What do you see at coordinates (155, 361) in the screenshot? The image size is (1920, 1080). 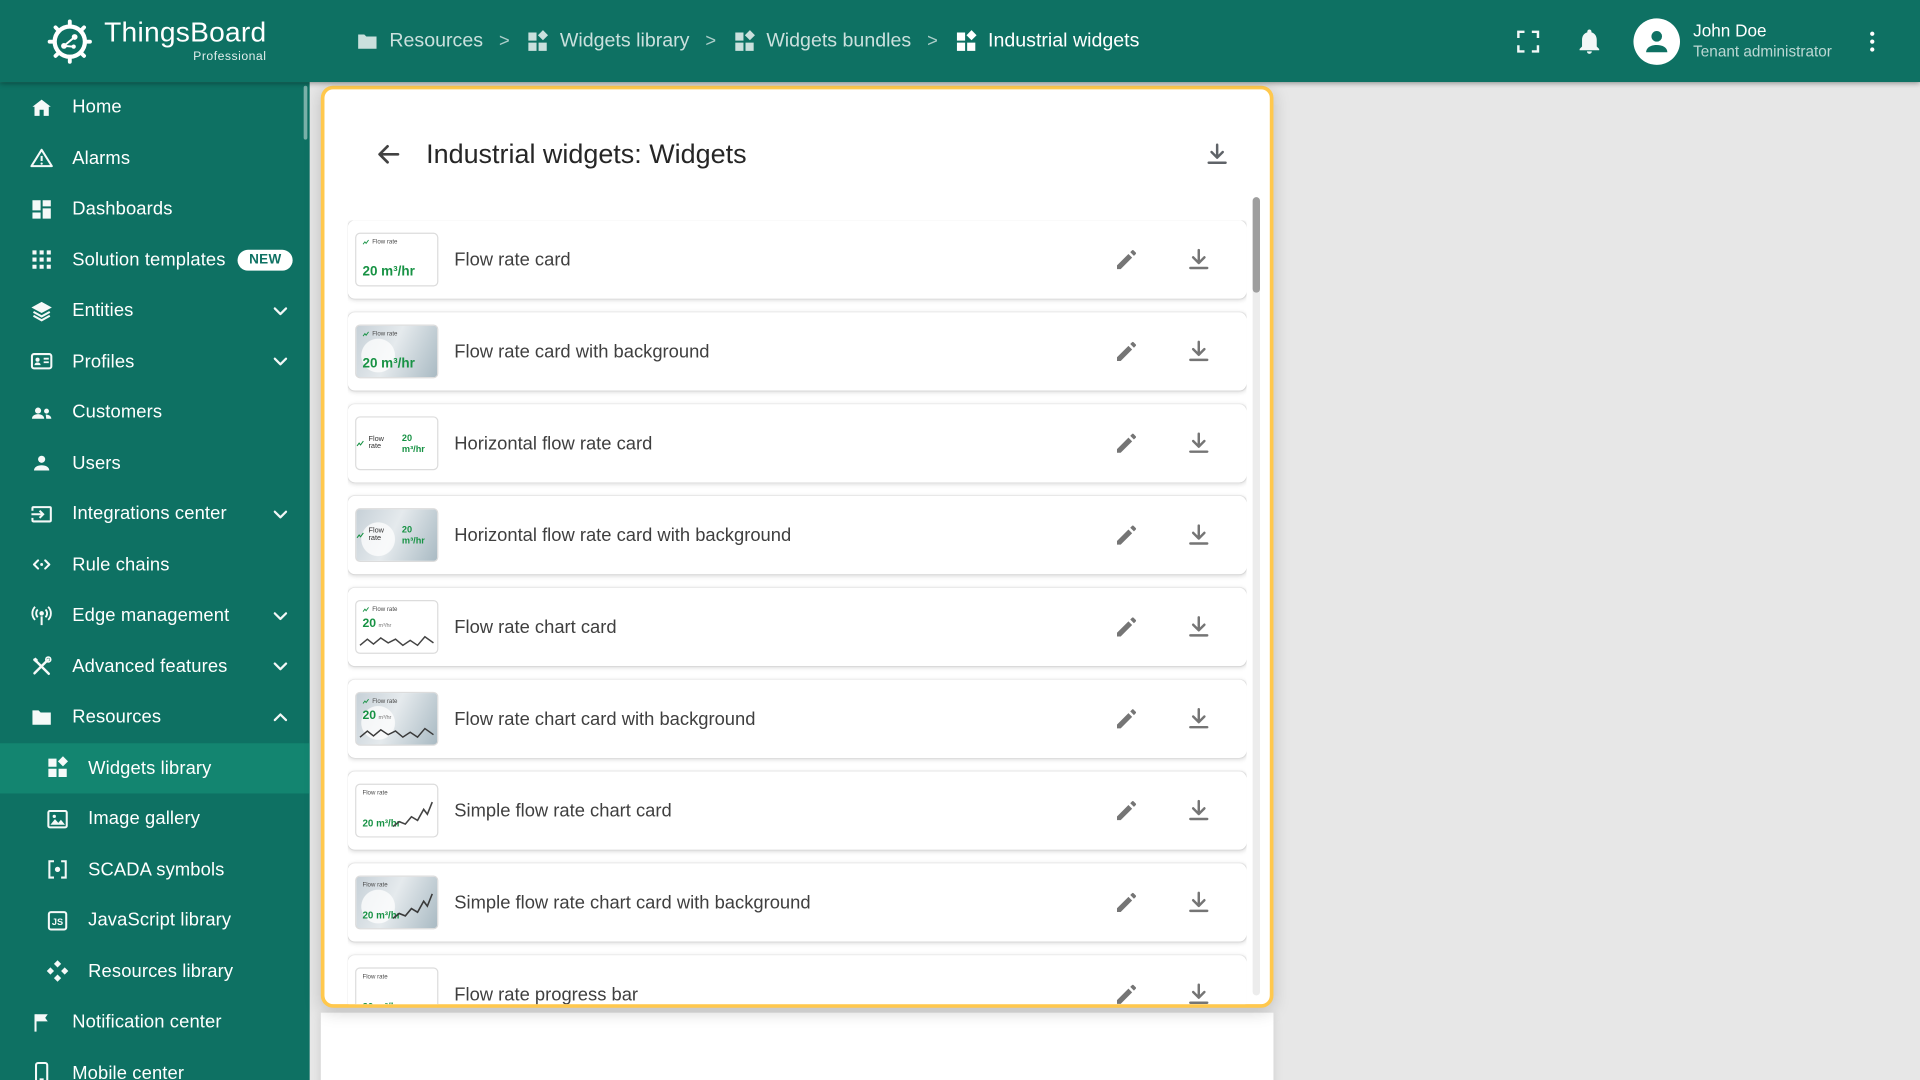 I see `sidebar-item-profiles: Profiles` at bounding box center [155, 361].